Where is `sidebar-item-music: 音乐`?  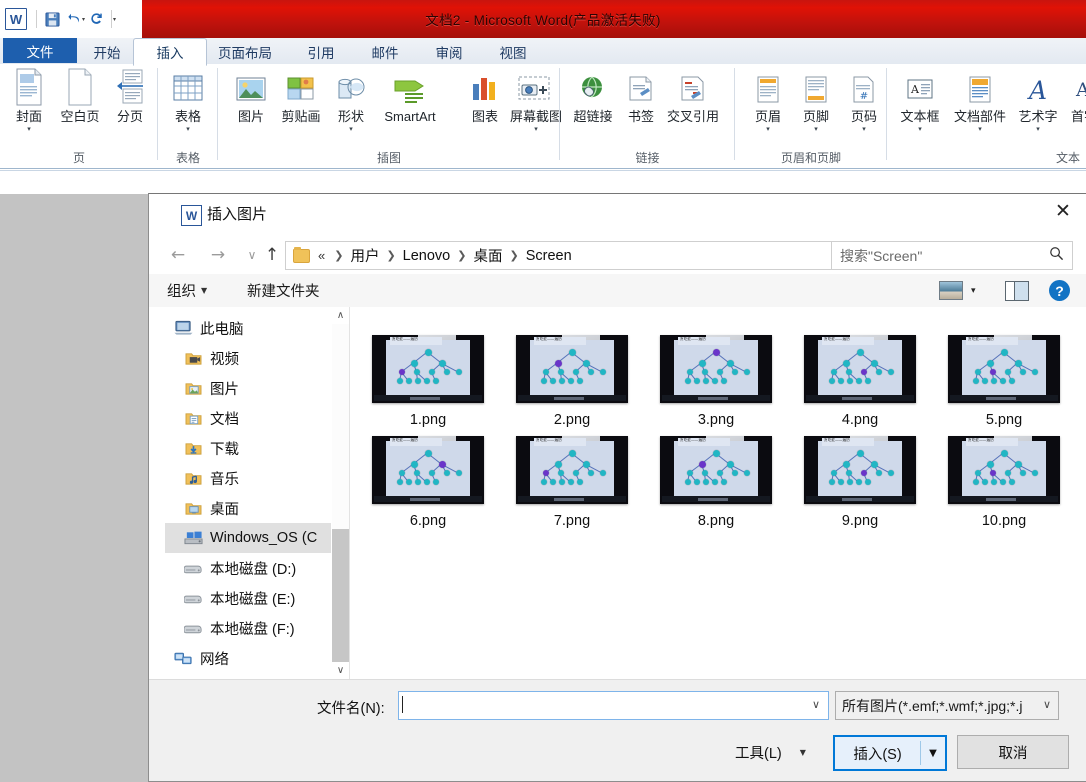 sidebar-item-music: 音乐 is located at coordinates (253, 478).